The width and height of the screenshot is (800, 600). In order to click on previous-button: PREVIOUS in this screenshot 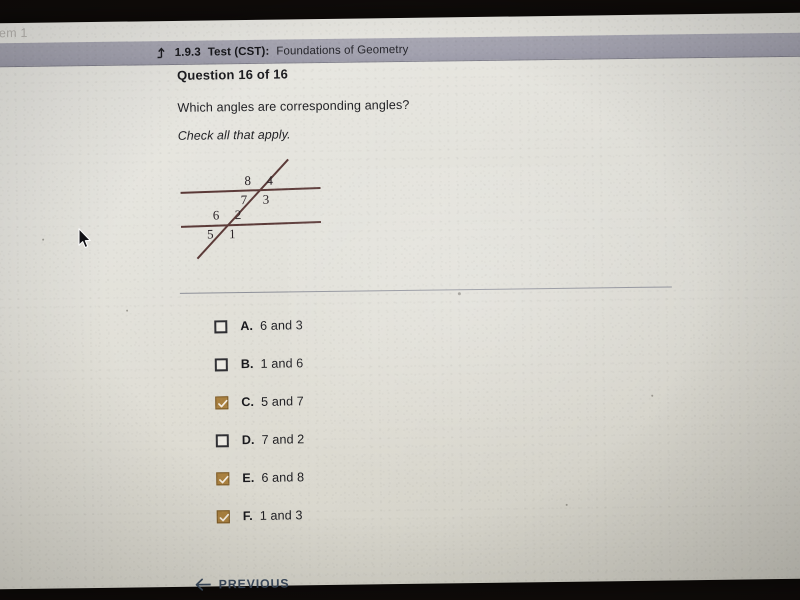, I will do `click(242, 583)`.